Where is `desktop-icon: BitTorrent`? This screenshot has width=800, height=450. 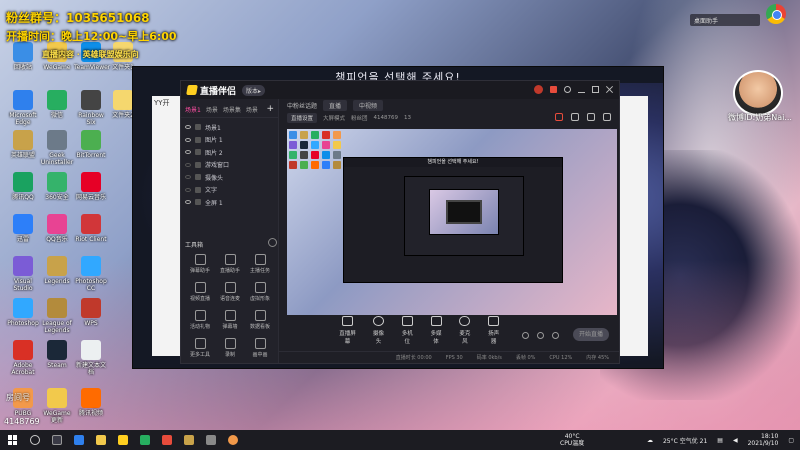 desktop-icon: BitTorrent is located at coordinates (91, 144).